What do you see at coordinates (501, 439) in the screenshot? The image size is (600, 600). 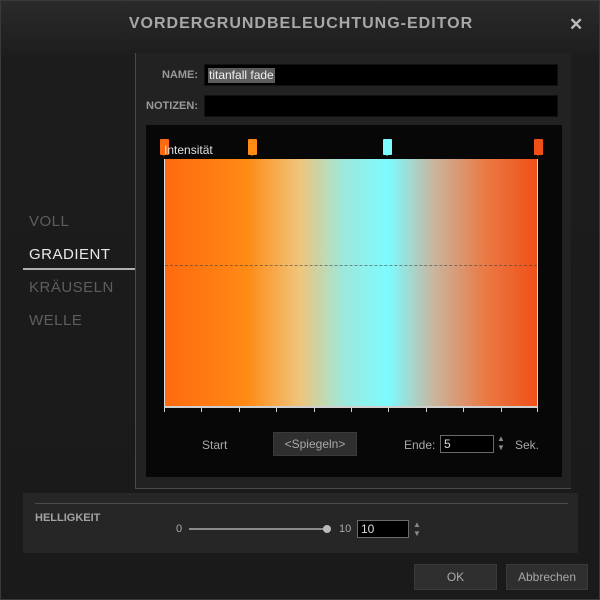 I see `end-spinner-up-icon: ▲` at bounding box center [501, 439].